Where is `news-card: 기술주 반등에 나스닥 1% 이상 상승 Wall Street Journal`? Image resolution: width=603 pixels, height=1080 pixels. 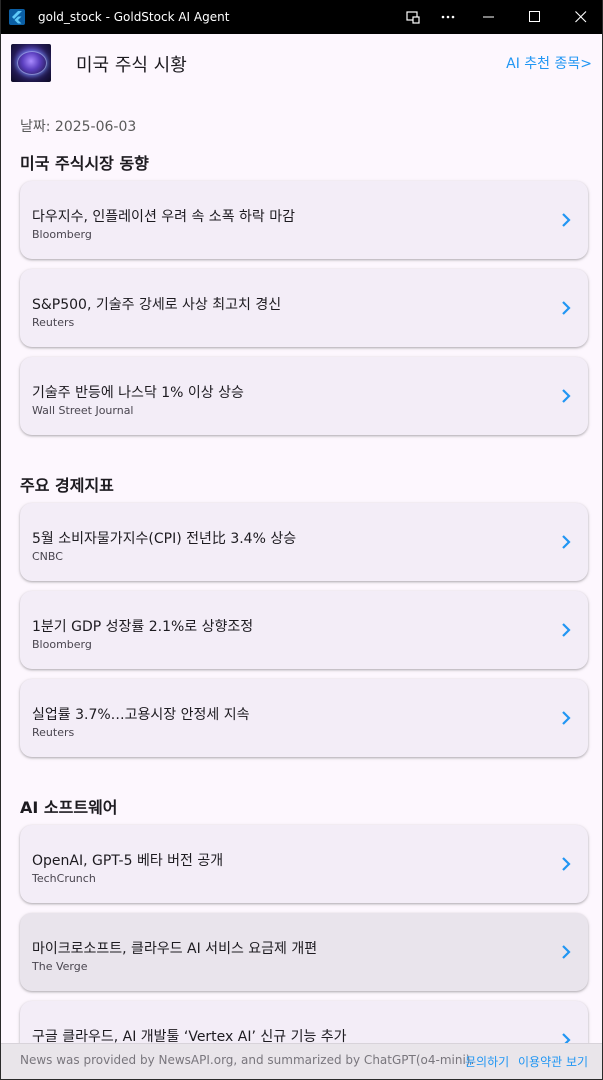
news-card: 기술주 반등에 나스닥 1% 이상 상승 Wall Street Journal is located at coordinates (304, 396).